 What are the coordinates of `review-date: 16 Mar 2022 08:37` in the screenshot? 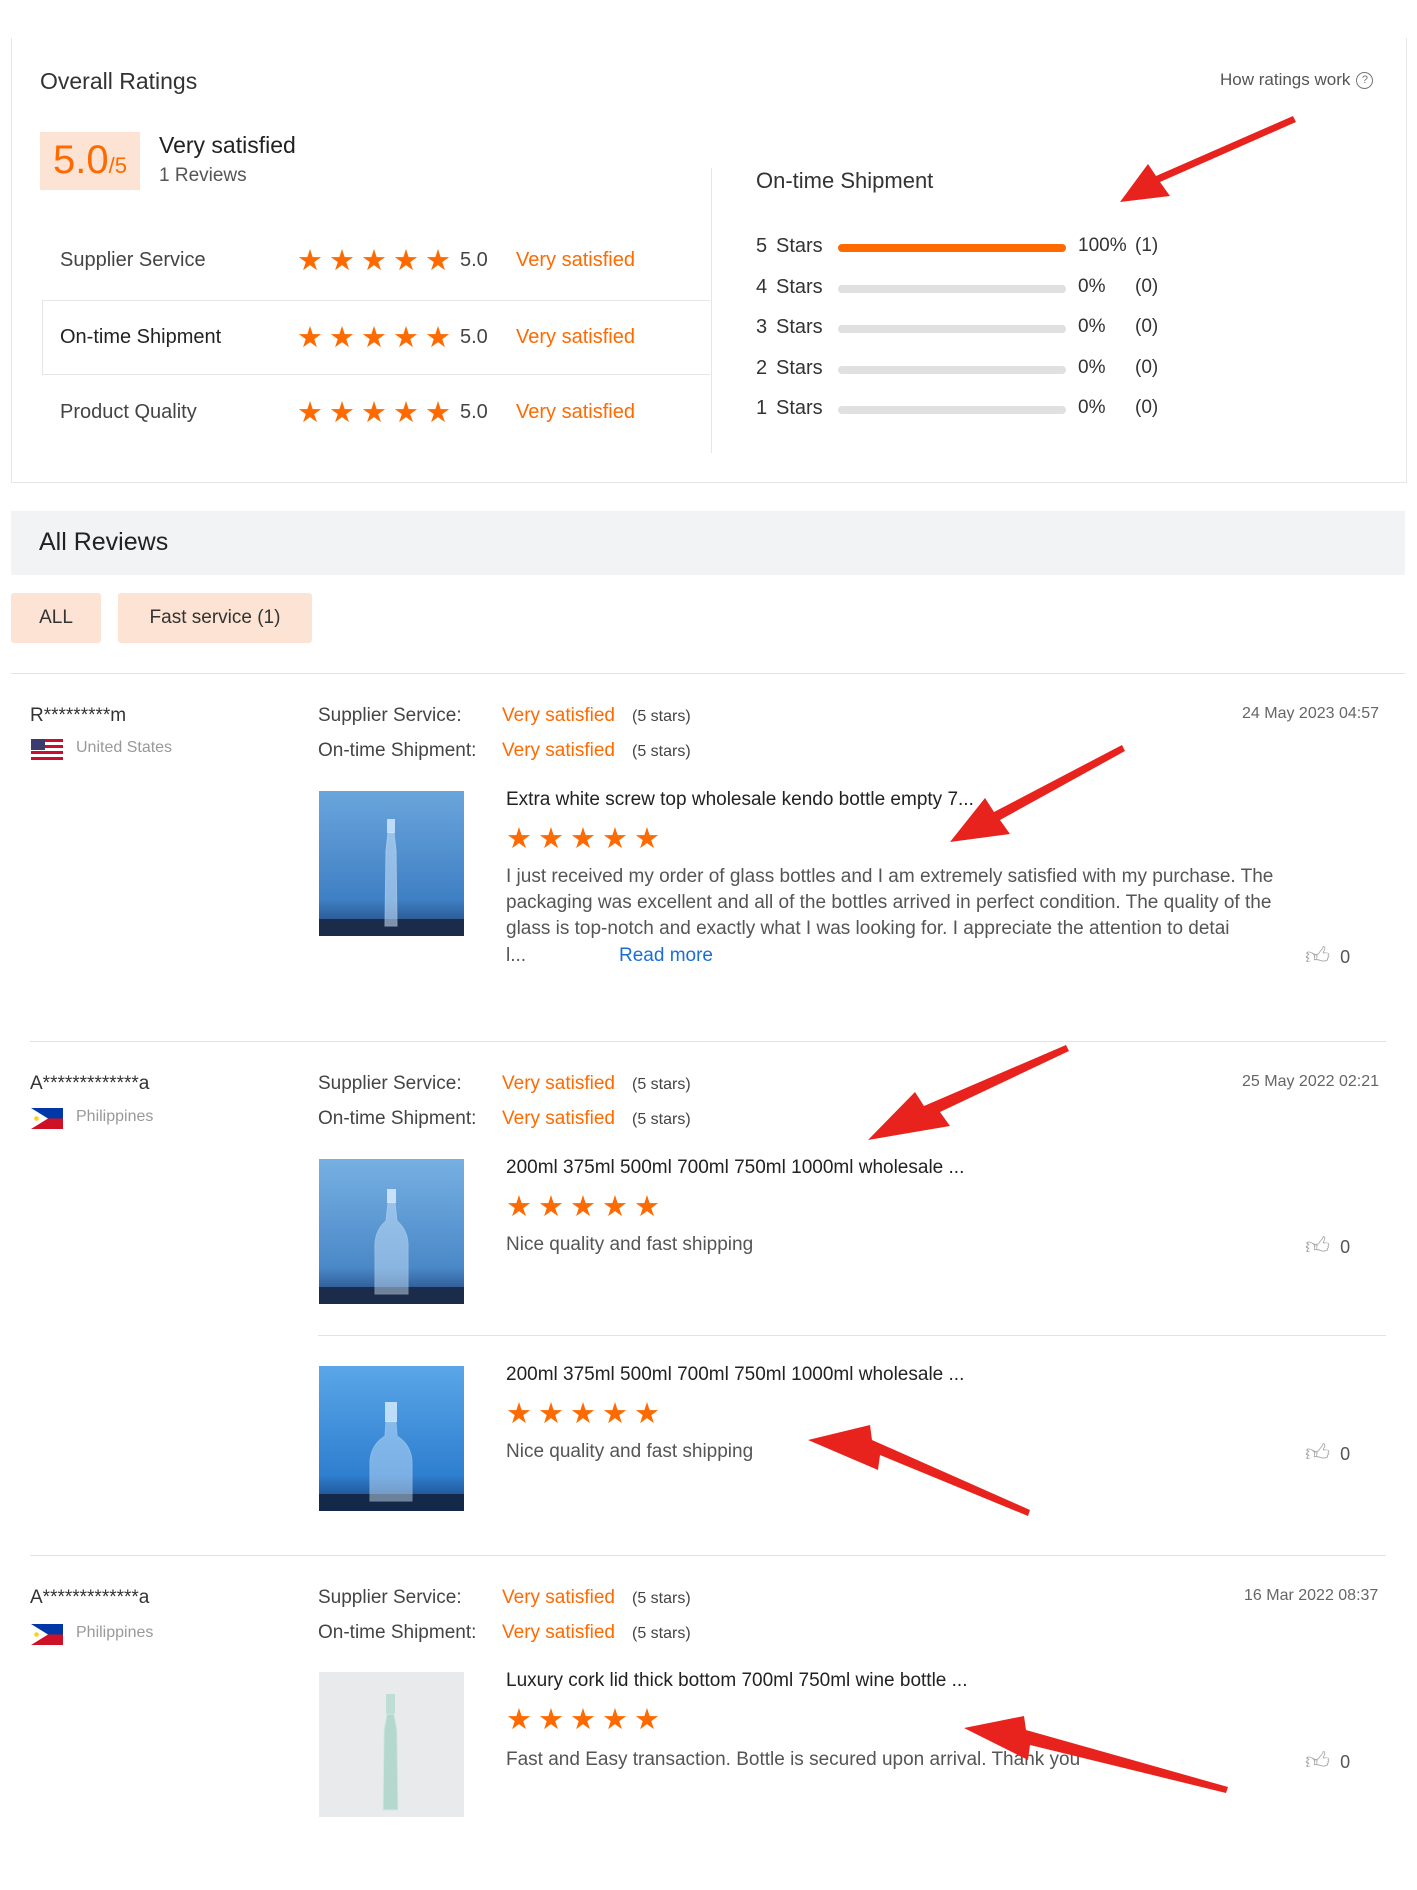 It's located at (1311, 1595).